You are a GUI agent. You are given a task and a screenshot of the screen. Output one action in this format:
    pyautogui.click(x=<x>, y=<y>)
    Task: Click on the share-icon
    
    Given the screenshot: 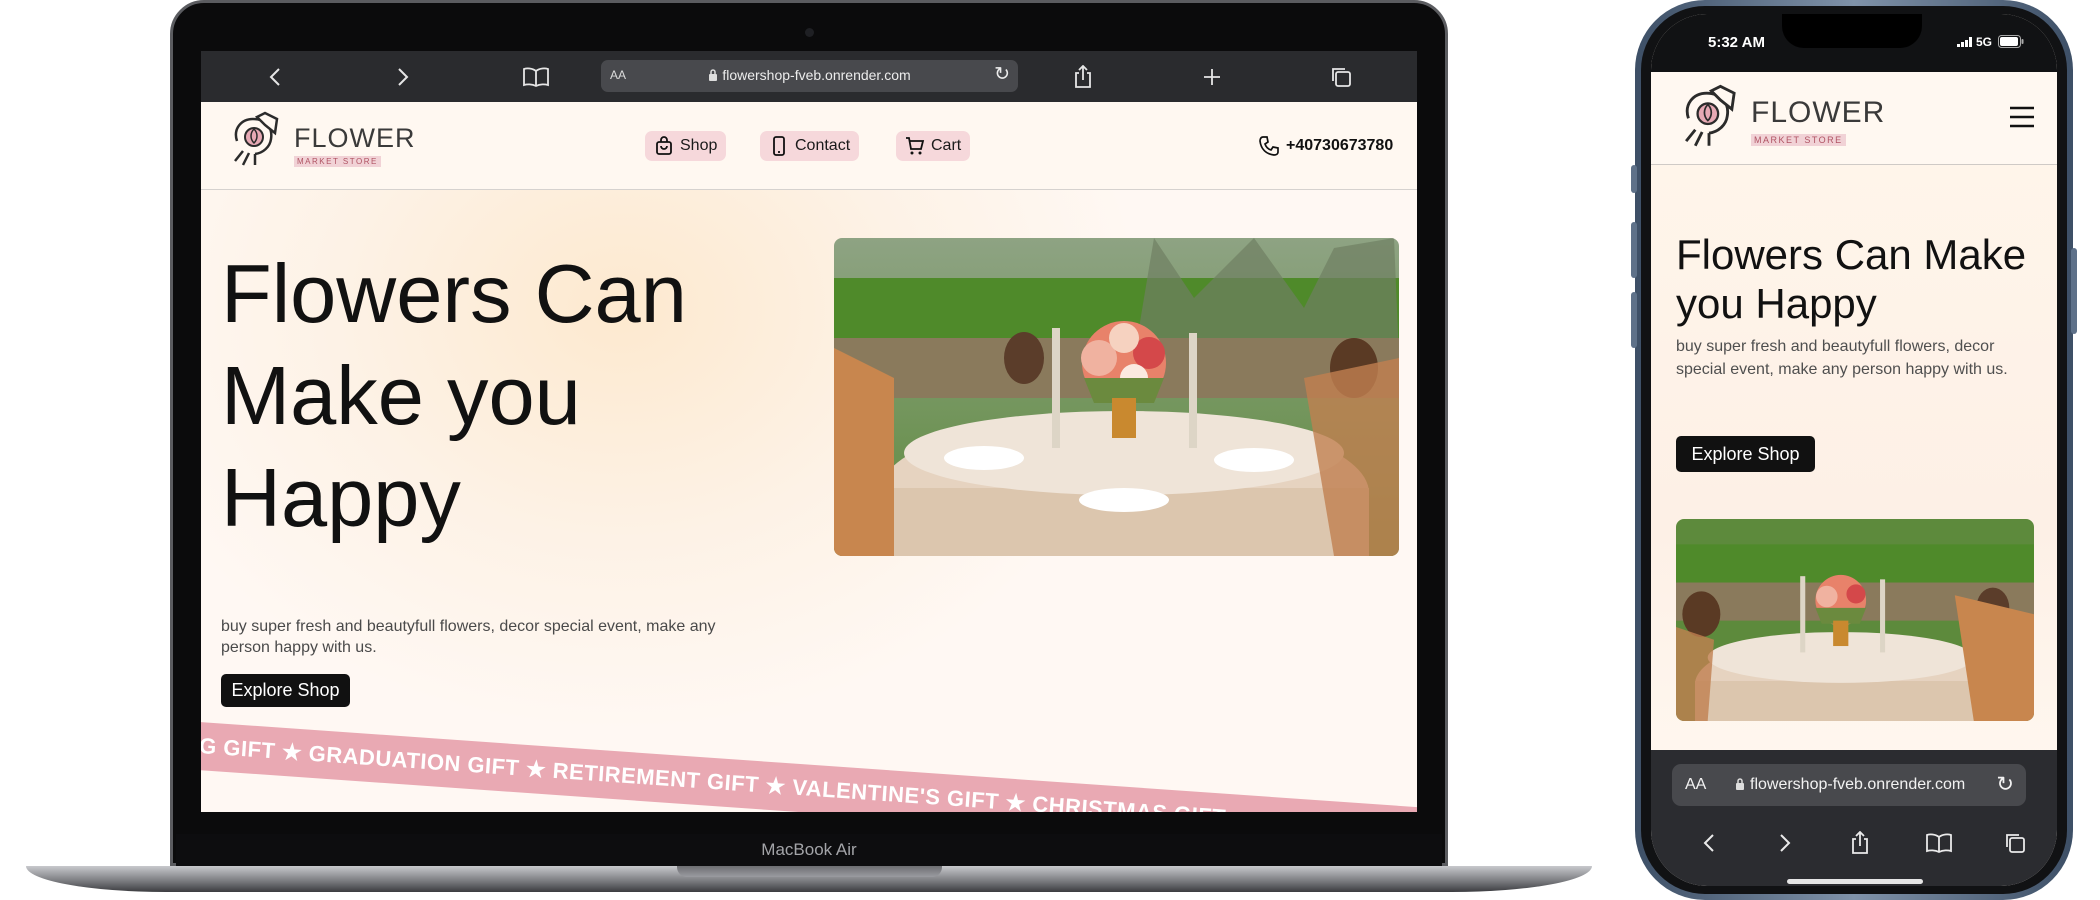 What is the action you would take?
    pyautogui.click(x=1083, y=77)
    